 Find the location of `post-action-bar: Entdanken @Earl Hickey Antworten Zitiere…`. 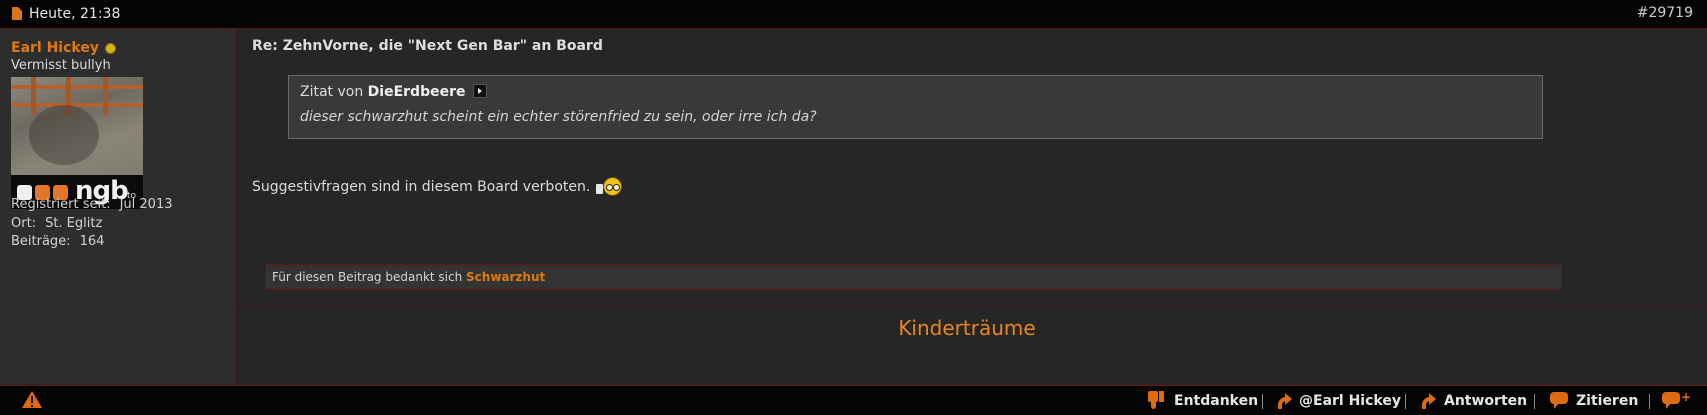

post-action-bar: Entdanken @Earl Hickey Antworten Zitiere… is located at coordinates (853, 400).